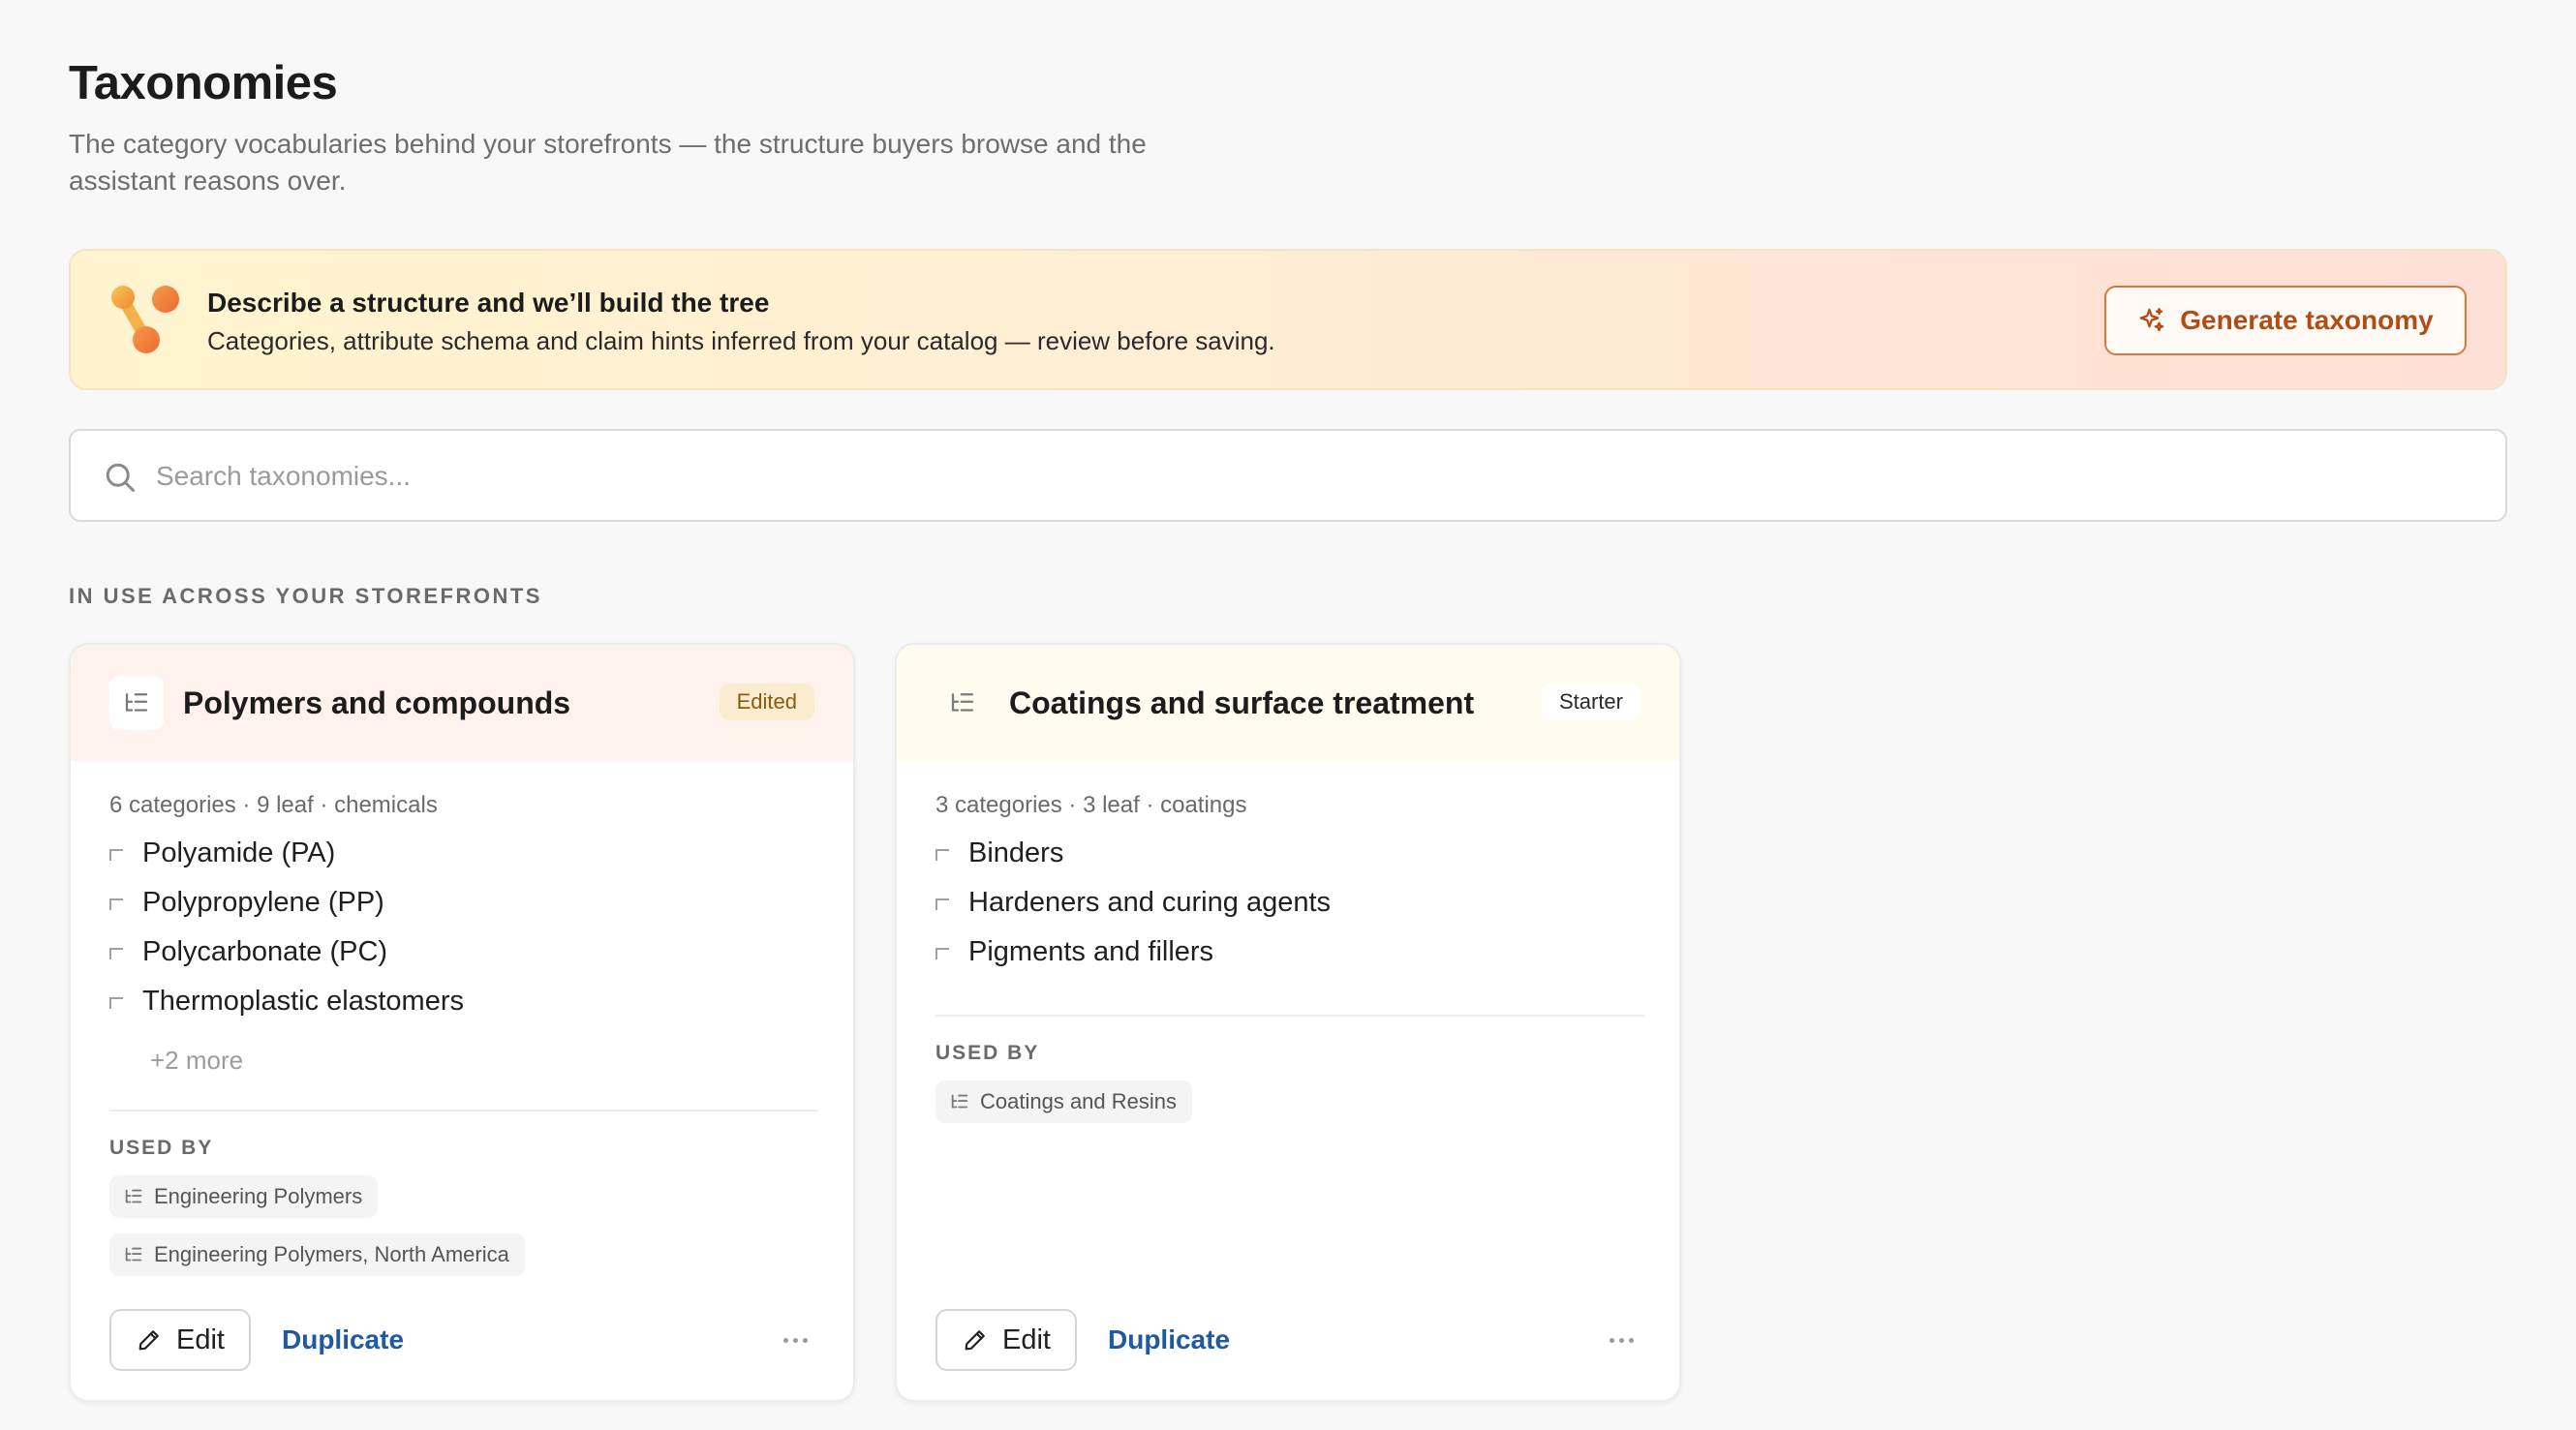 The height and width of the screenshot is (1430, 2576). I want to click on storefront-chip: Coatings and Resins, so click(1064, 1101).